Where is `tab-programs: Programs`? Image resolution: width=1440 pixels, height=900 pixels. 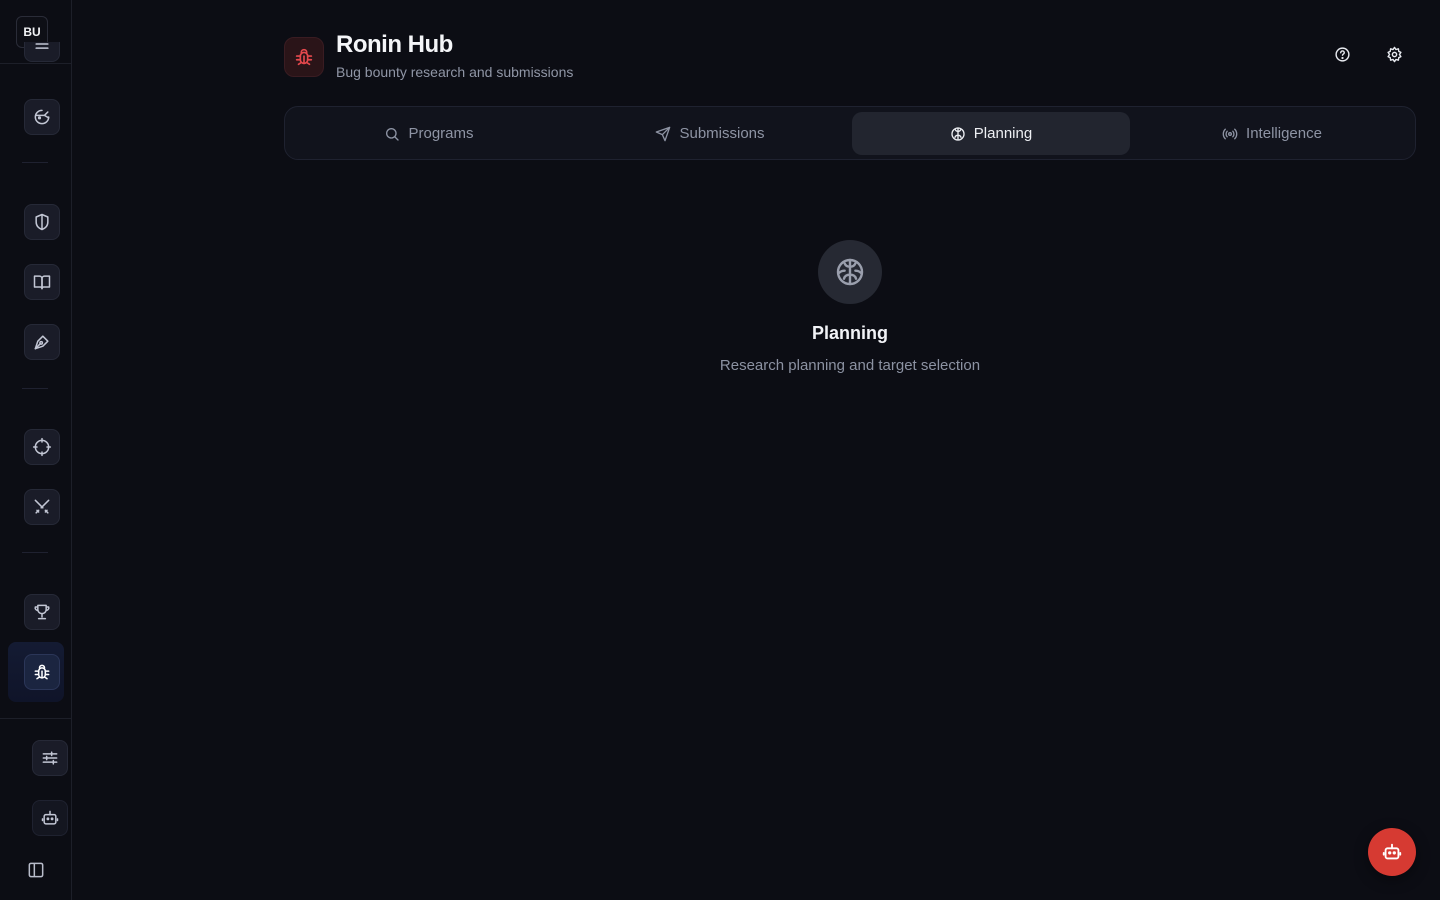 tab-programs: Programs is located at coordinates (429, 133).